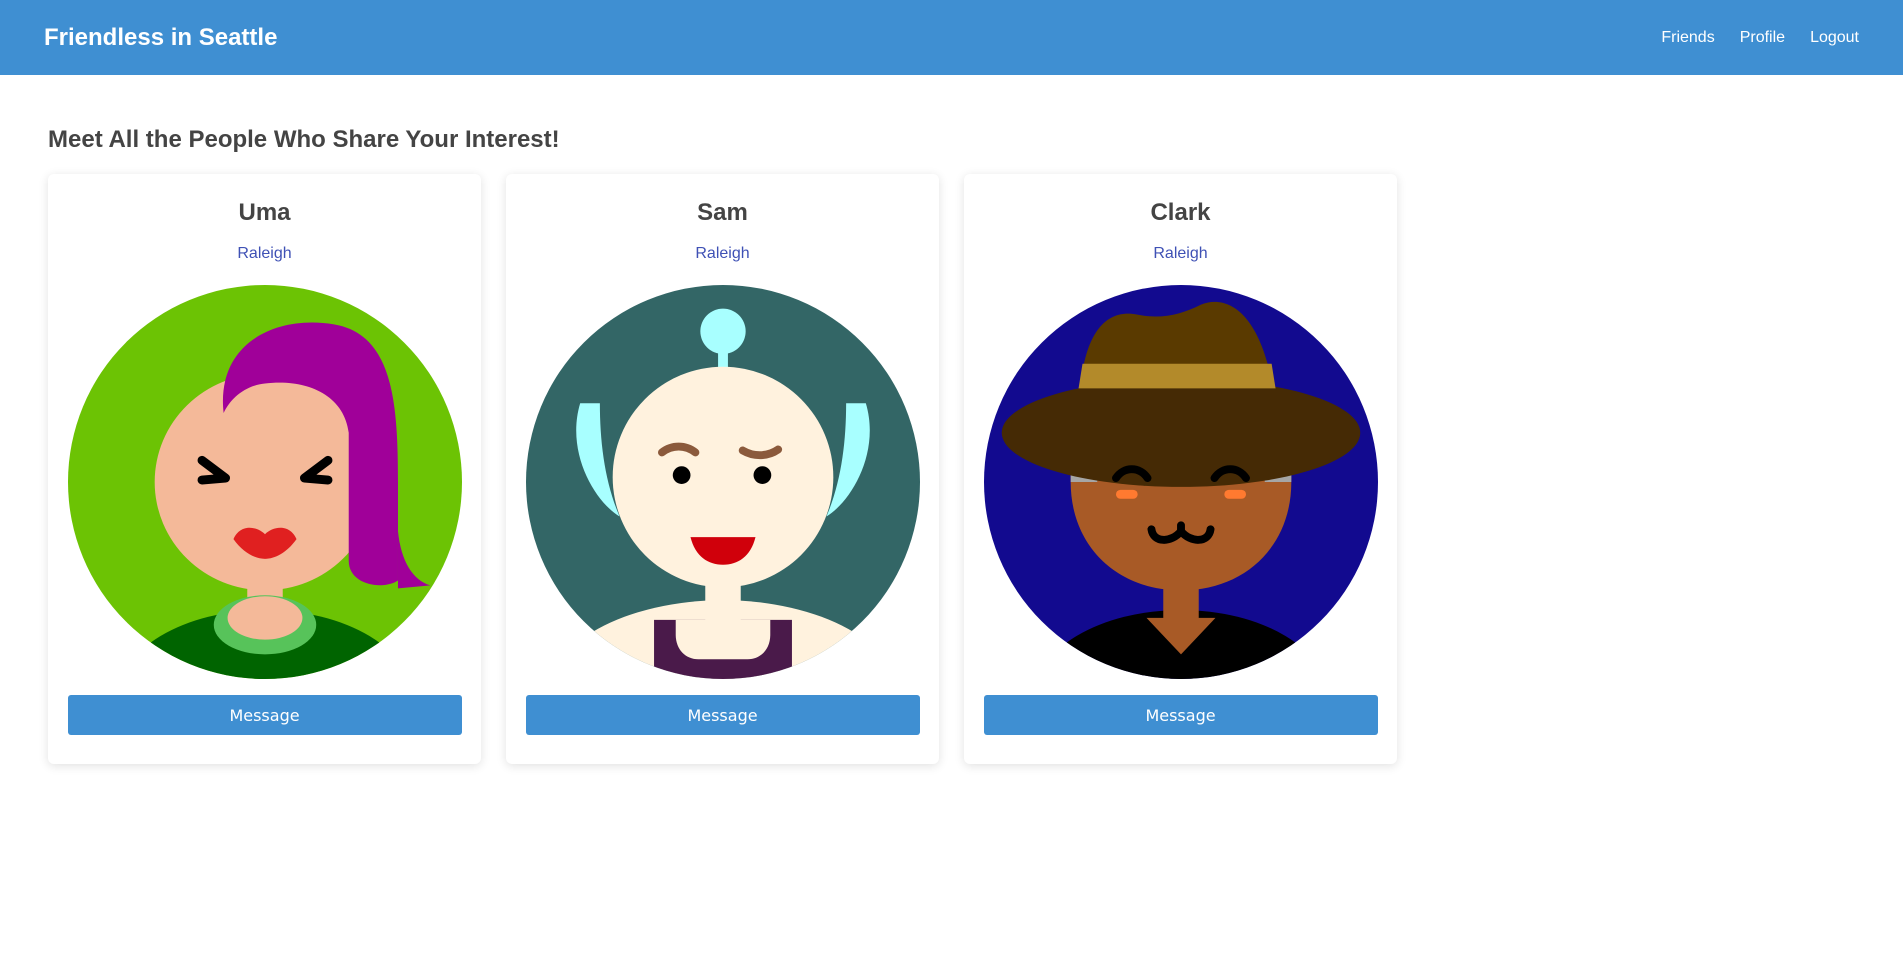 This screenshot has height=955, width=1903. What do you see at coordinates (722, 482) in the screenshot?
I see `avatar-alien-antenna-icon` at bounding box center [722, 482].